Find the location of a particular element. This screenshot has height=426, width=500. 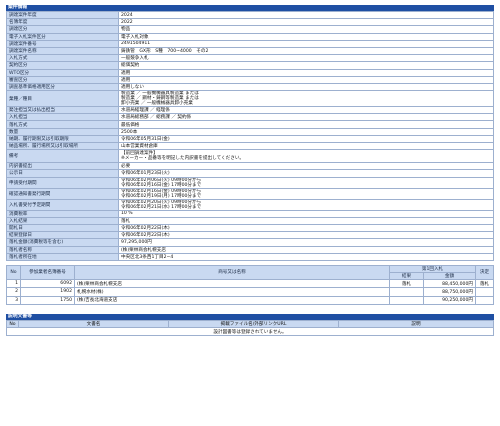

info-row: 調達案件番号 2491504911 is located at coordinates (250, 43).